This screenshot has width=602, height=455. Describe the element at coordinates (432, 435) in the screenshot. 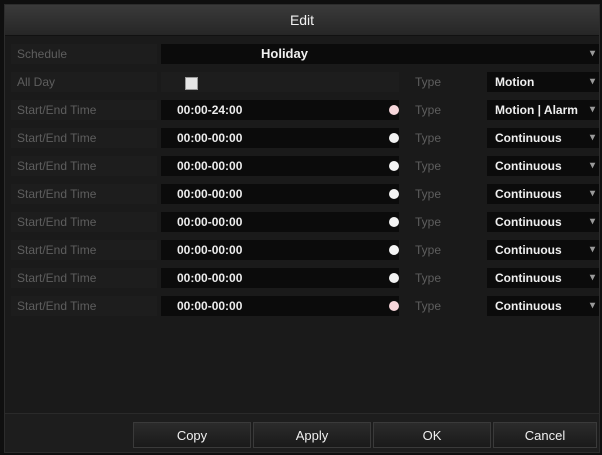

I see `ok-button: OK` at that location.